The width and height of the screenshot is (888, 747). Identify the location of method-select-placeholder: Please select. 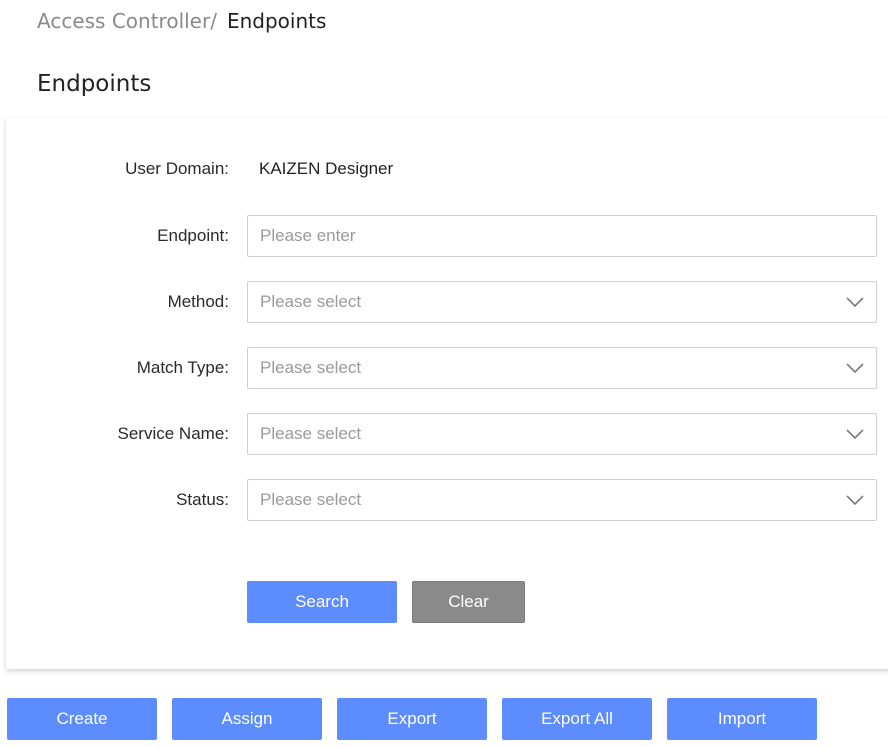
(311, 301).